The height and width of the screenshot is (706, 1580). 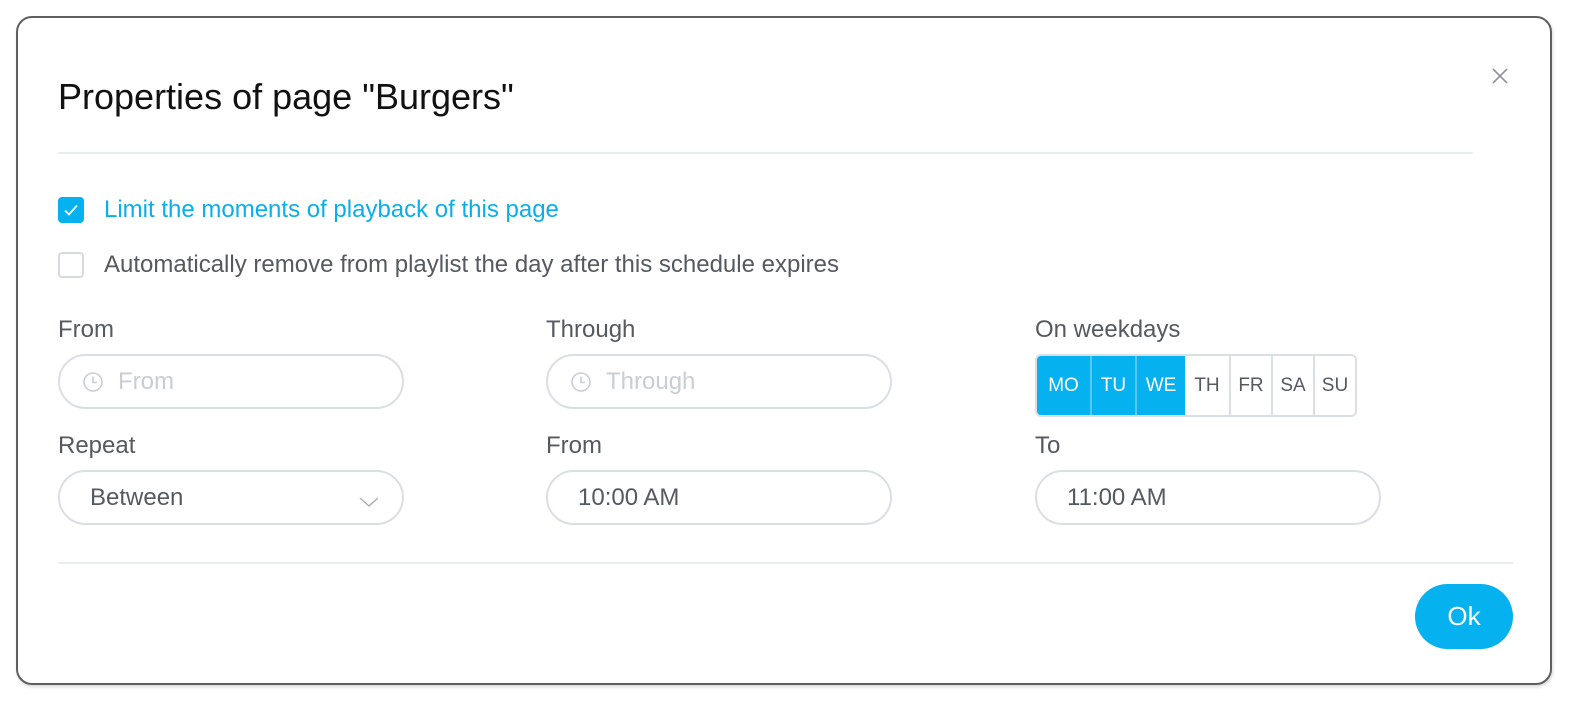 I want to click on from-time-input: 10:00 AM, so click(x=719, y=497).